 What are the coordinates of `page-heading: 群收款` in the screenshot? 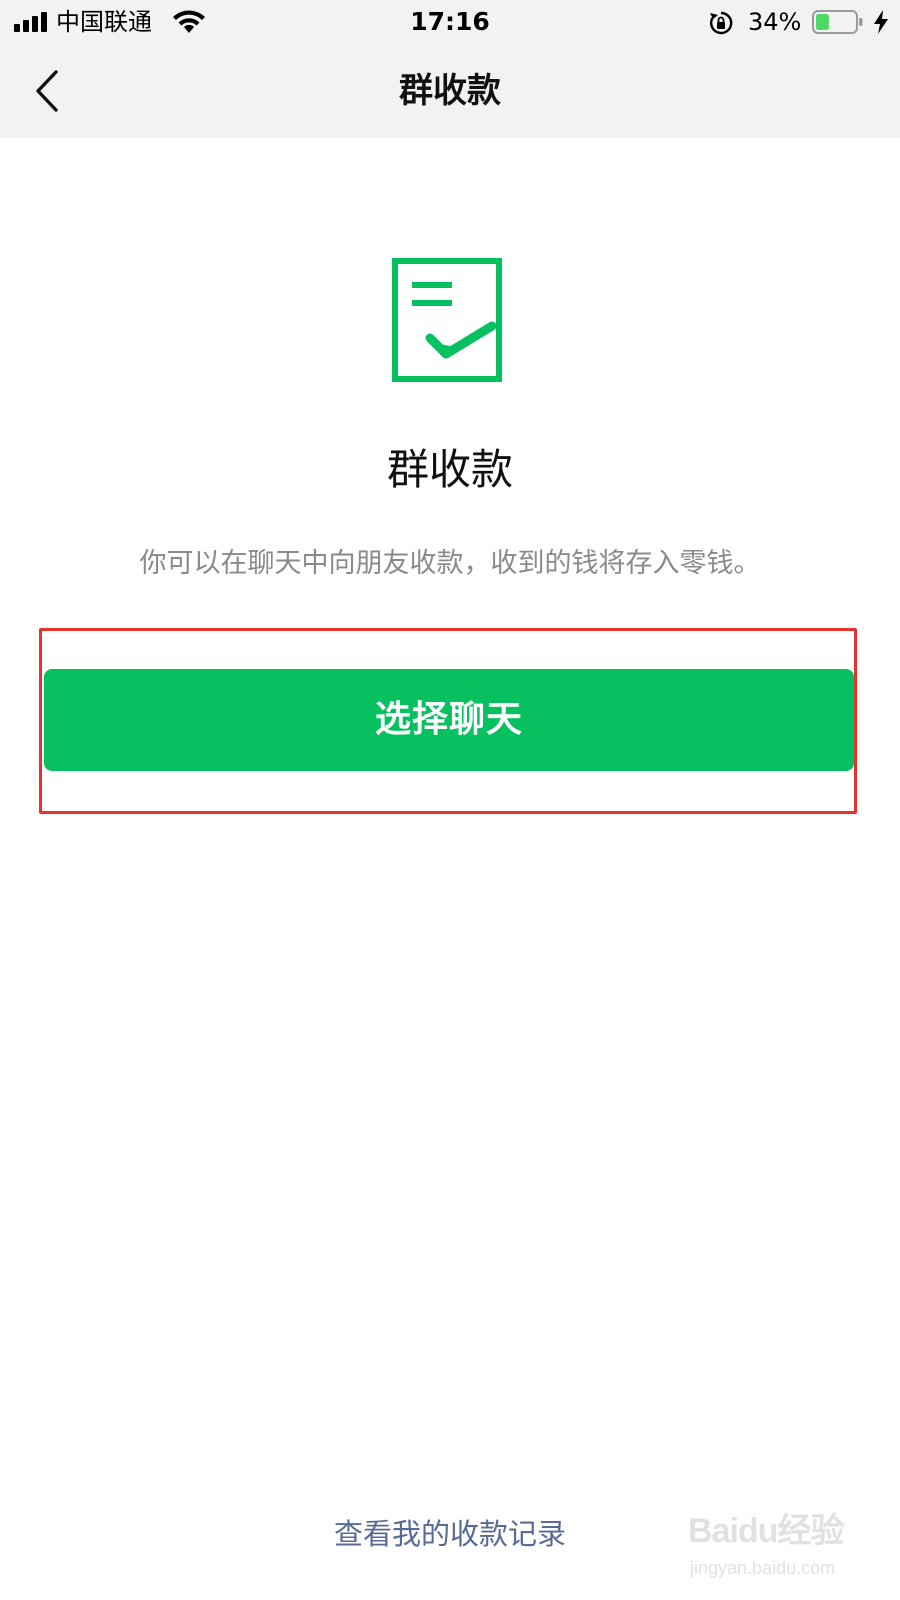 It's located at (449, 469).